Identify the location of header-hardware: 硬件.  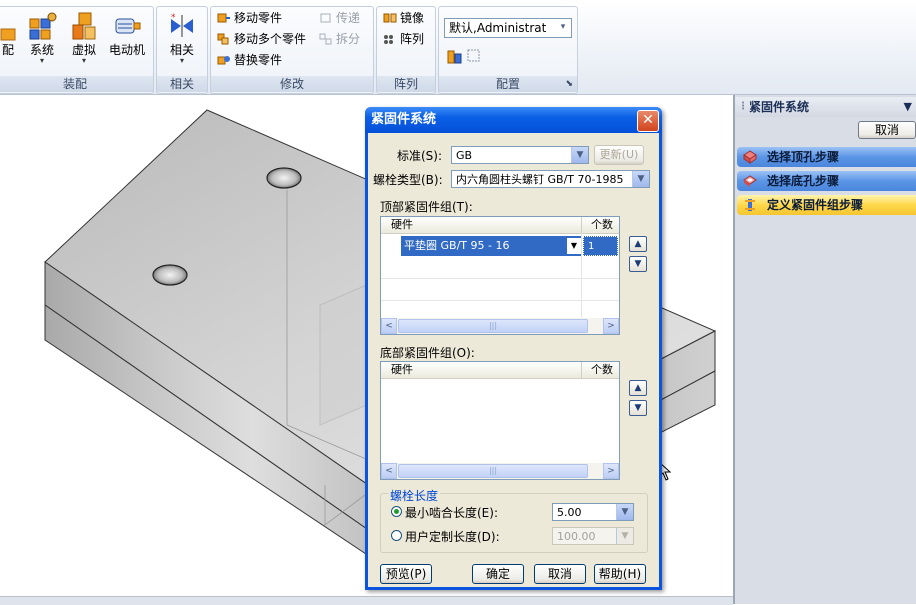
(402, 224).